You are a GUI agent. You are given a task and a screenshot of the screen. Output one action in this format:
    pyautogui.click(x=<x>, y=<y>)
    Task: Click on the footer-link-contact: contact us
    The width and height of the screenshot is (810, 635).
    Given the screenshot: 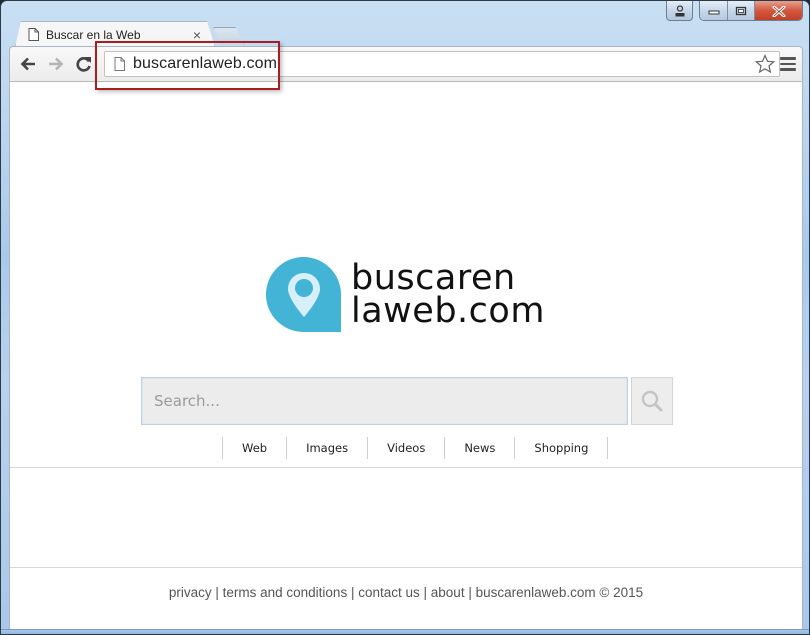 What is the action you would take?
    pyautogui.click(x=389, y=592)
    